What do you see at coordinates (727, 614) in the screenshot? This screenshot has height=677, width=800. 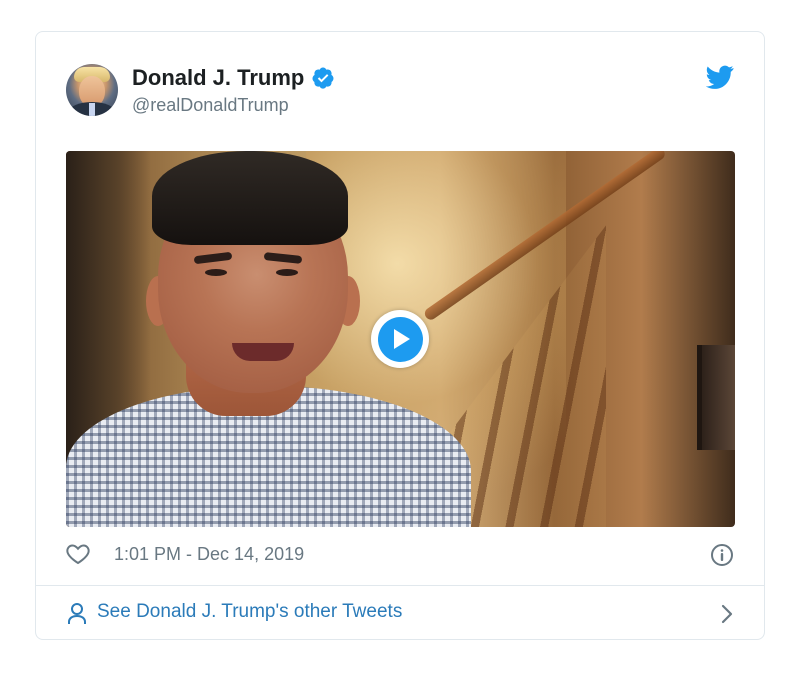 I see `chevron-right-icon` at bounding box center [727, 614].